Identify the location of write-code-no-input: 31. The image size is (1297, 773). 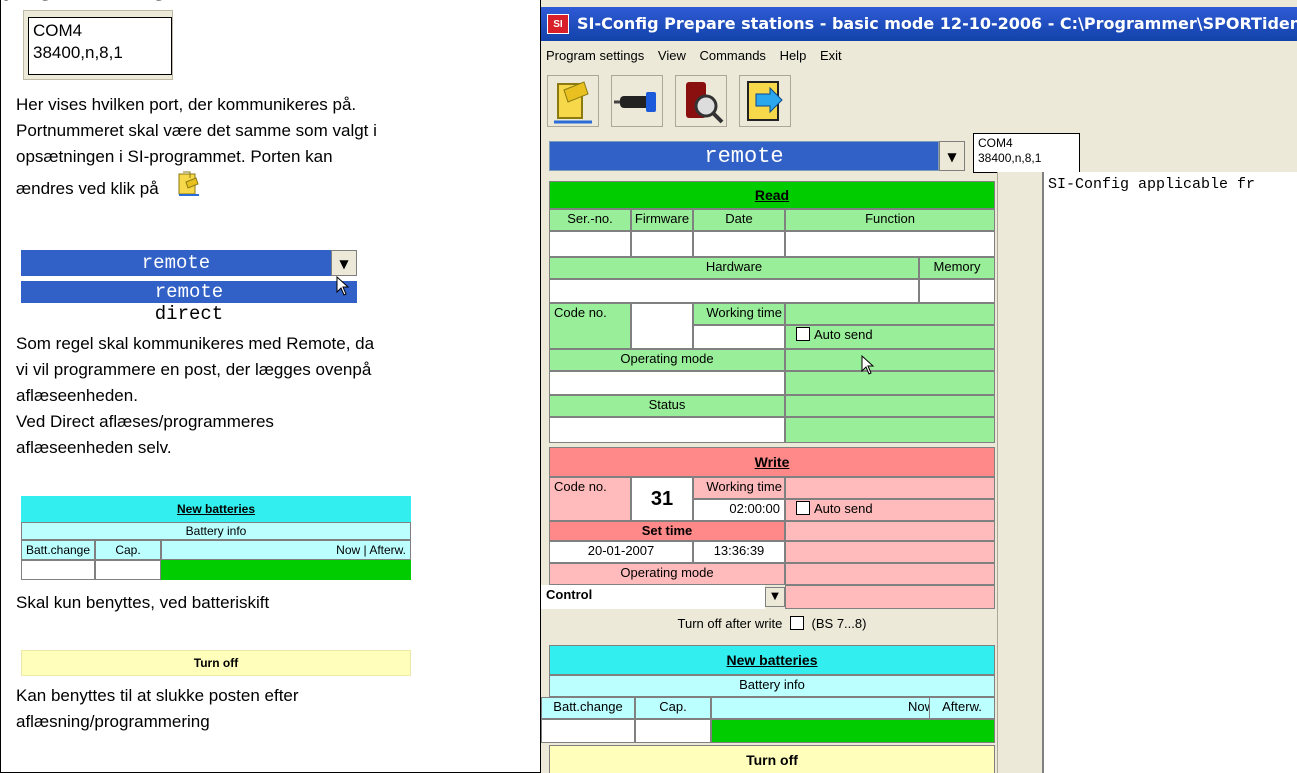
(662, 499).